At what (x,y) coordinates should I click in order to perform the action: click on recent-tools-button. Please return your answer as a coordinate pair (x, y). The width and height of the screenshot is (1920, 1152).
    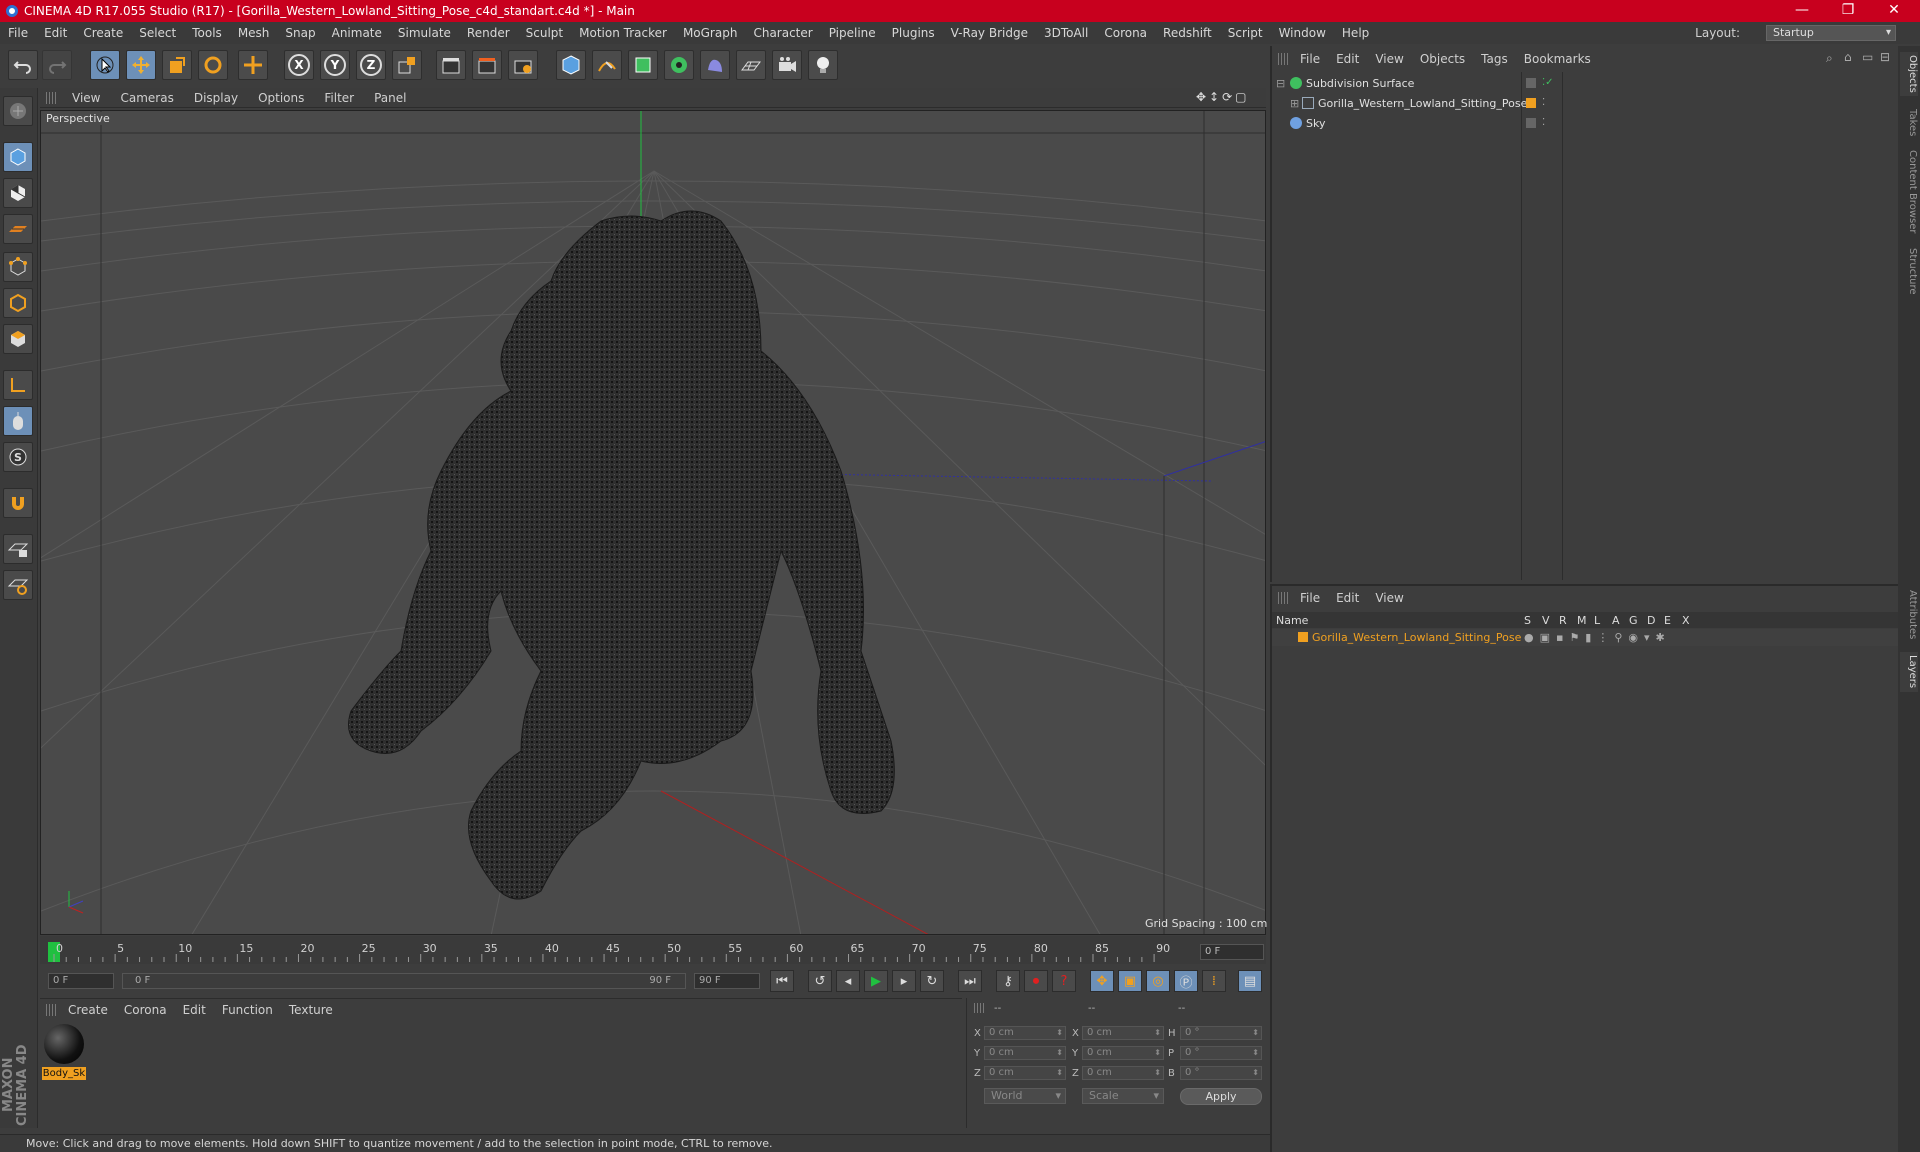
    Looking at the image, I should click on (253, 65).